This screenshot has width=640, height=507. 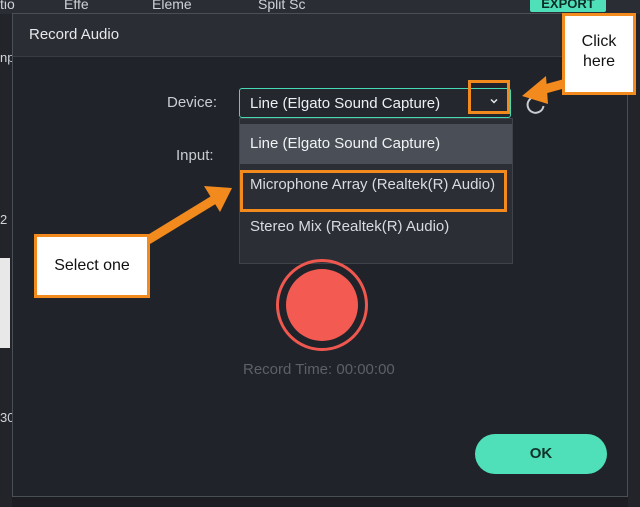 What do you see at coordinates (535, 90) in the screenshot?
I see `arrow-head-dropdown` at bounding box center [535, 90].